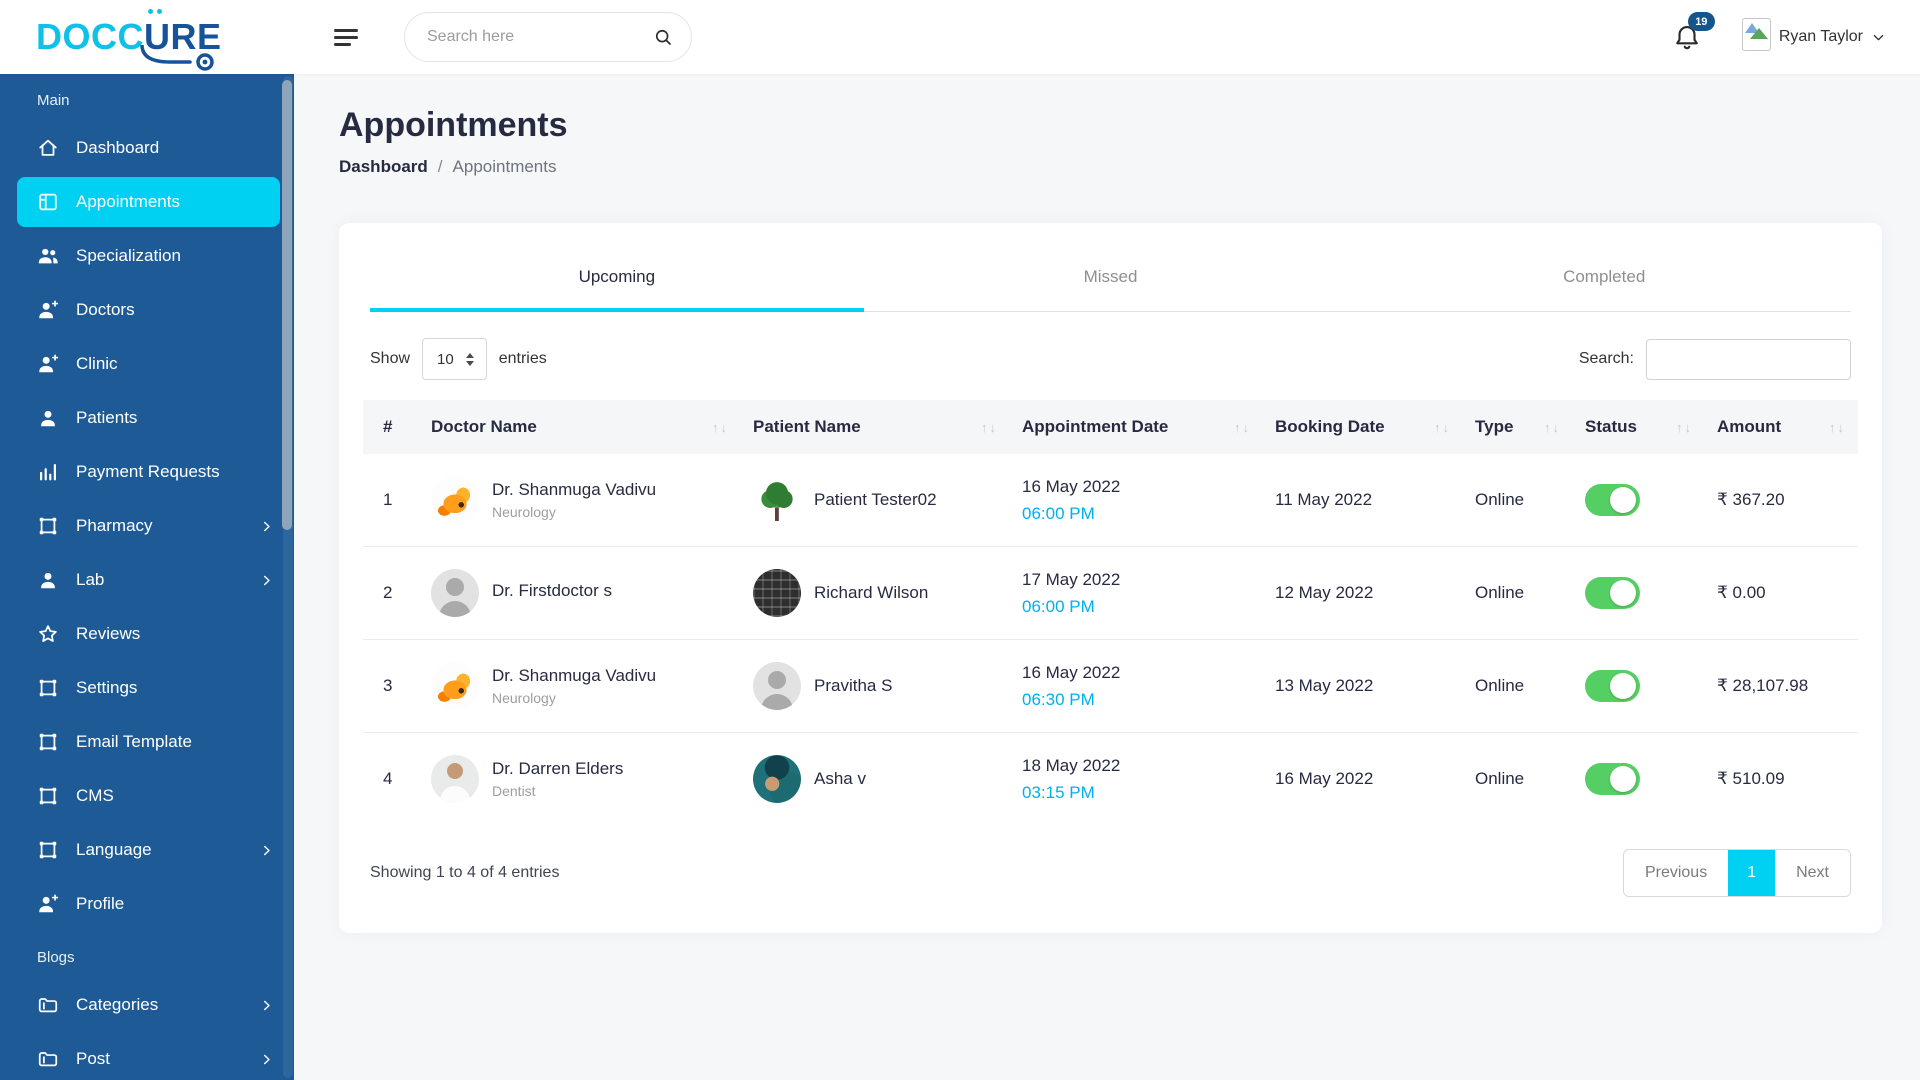  What do you see at coordinates (147, 256) in the screenshot?
I see `sidebar-item-specialization: Specialization` at bounding box center [147, 256].